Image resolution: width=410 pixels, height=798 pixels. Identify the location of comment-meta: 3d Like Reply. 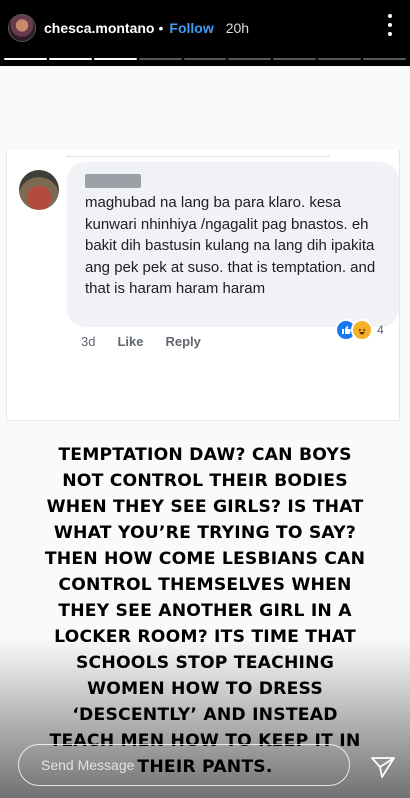
(141, 341).